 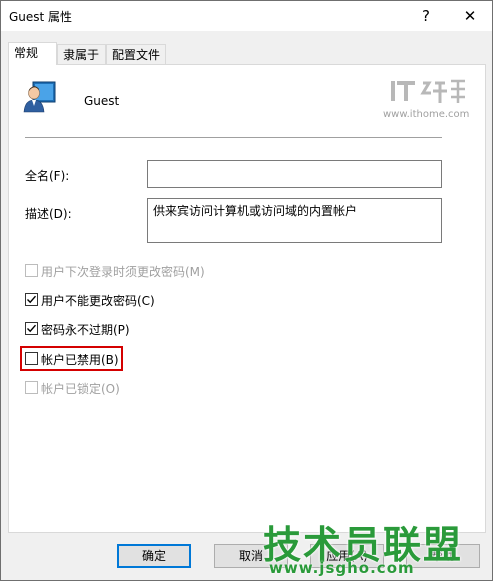 I want to click on close-button: ✕, so click(x=470, y=16).